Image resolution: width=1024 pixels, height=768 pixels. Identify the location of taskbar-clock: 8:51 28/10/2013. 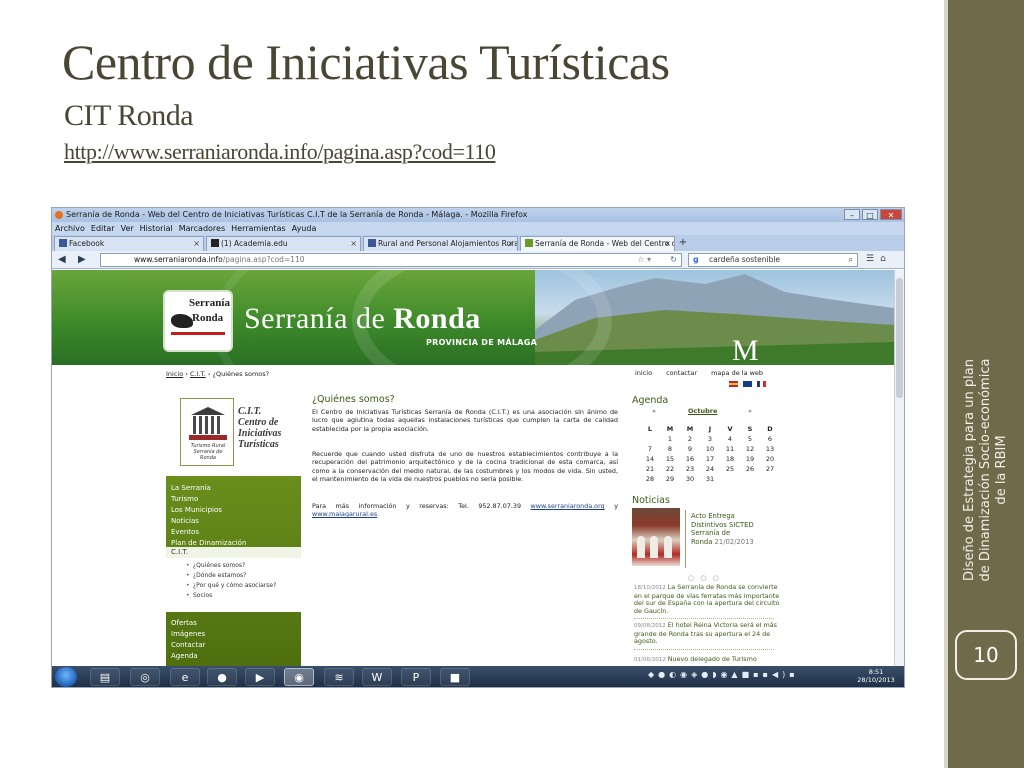
(876, 676).